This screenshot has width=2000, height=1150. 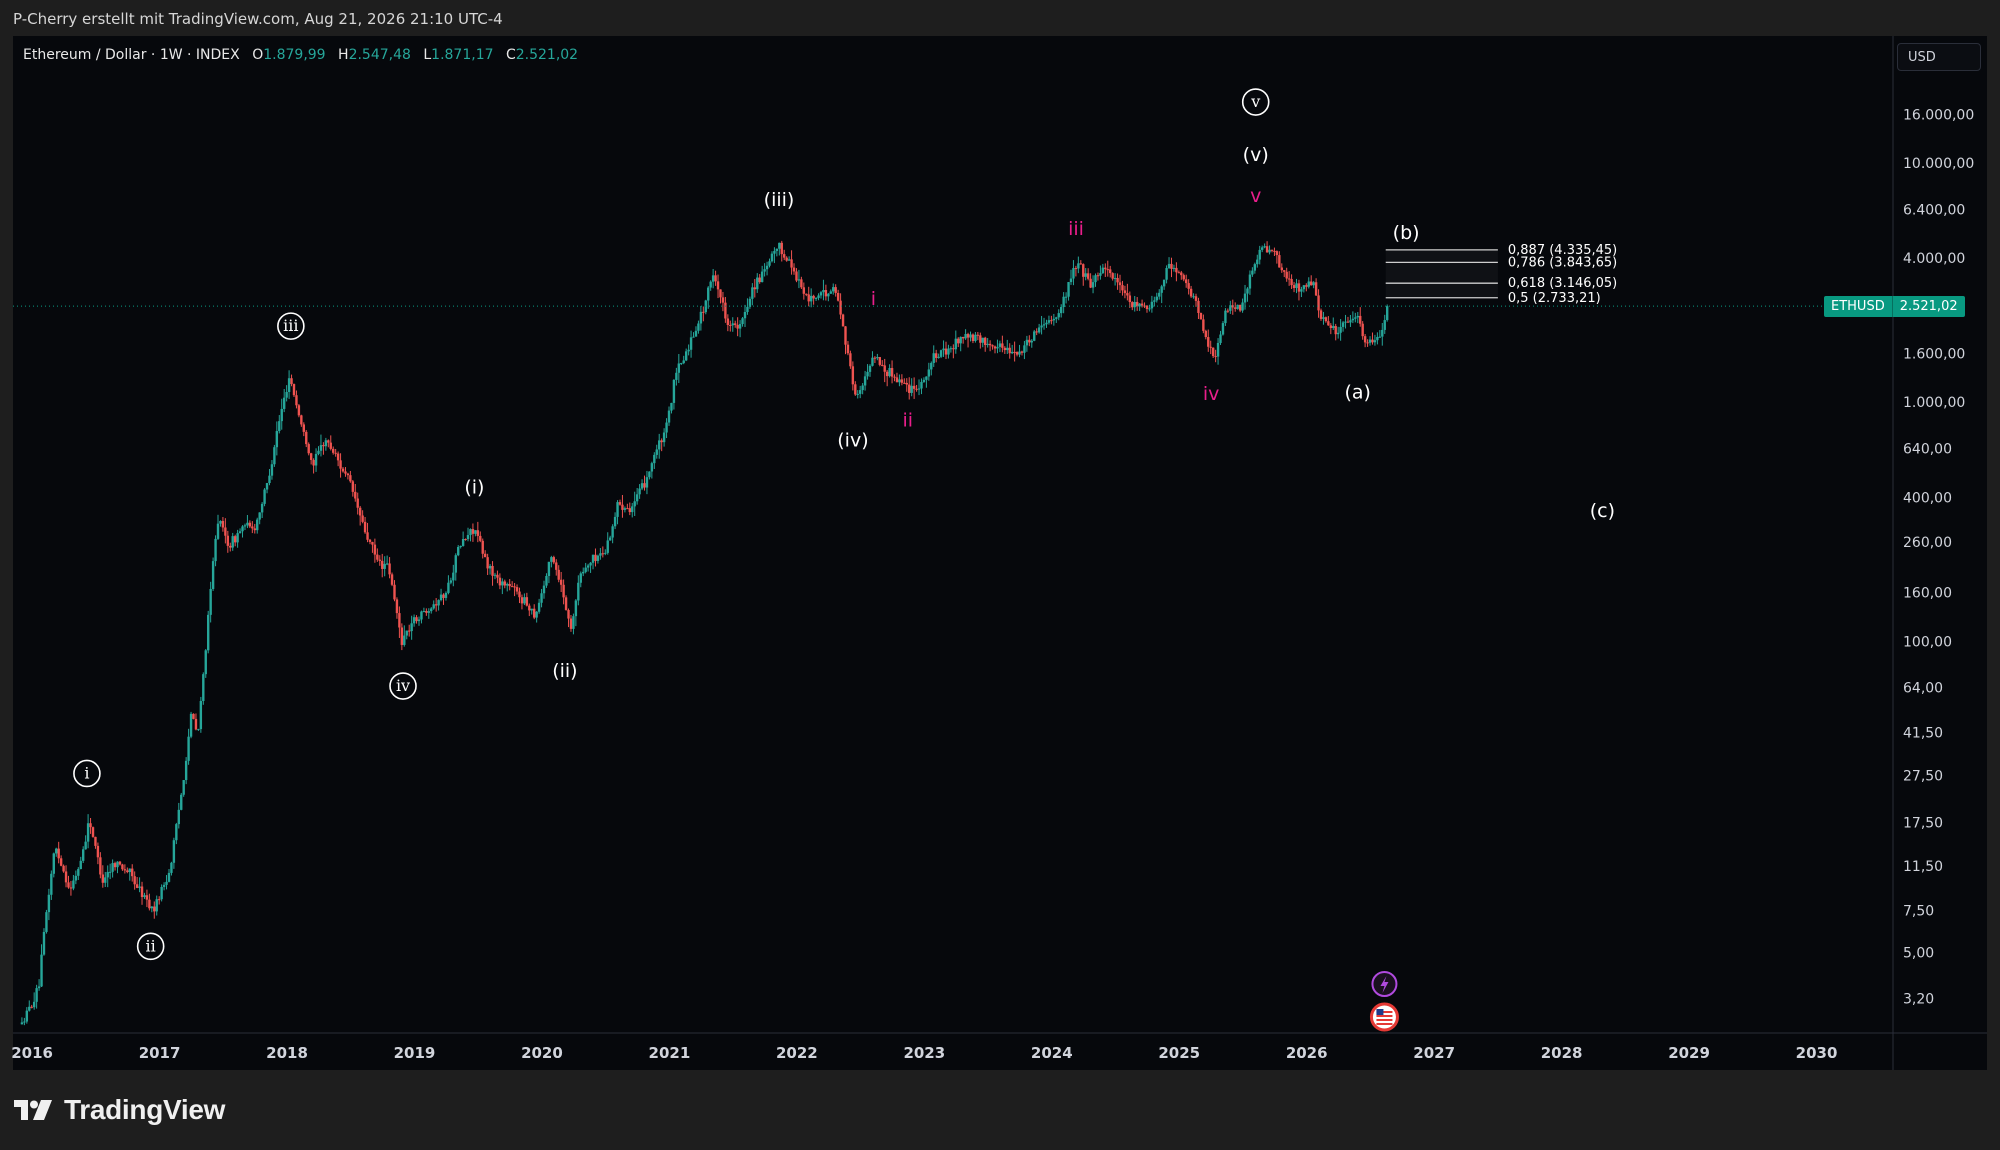 What do you see at coordinates (1923, 823) in the screenshot?
I see `price-tick-label: 17,50` at bounding box center [1923, 823].